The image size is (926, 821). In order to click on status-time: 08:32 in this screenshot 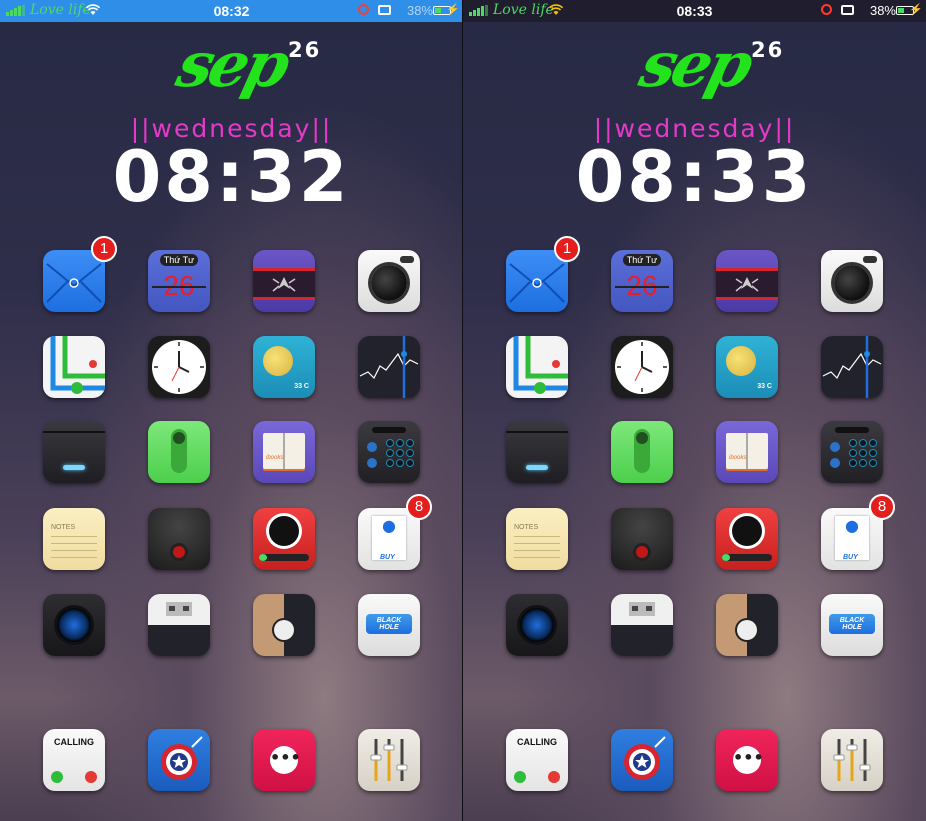, I will do `click(231, 11)`.